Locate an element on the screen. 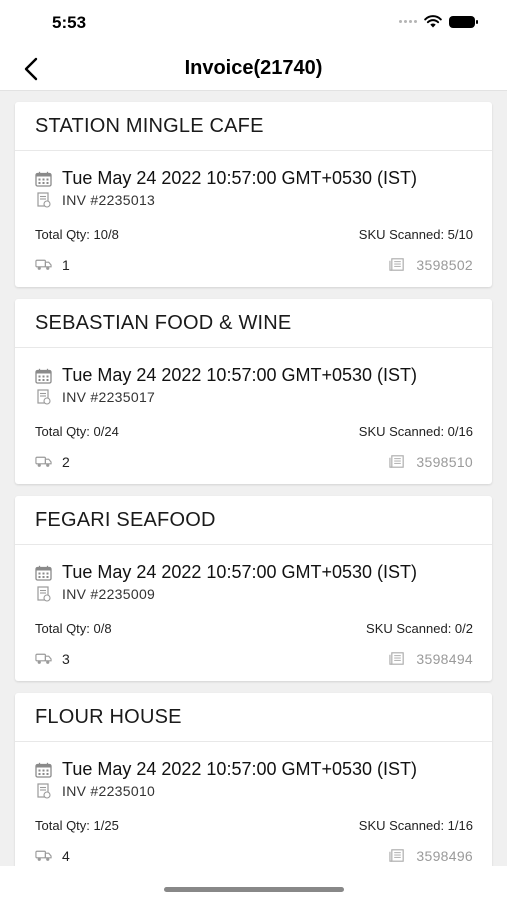  cellular-signal-icon is located at coordinates (408, 21).